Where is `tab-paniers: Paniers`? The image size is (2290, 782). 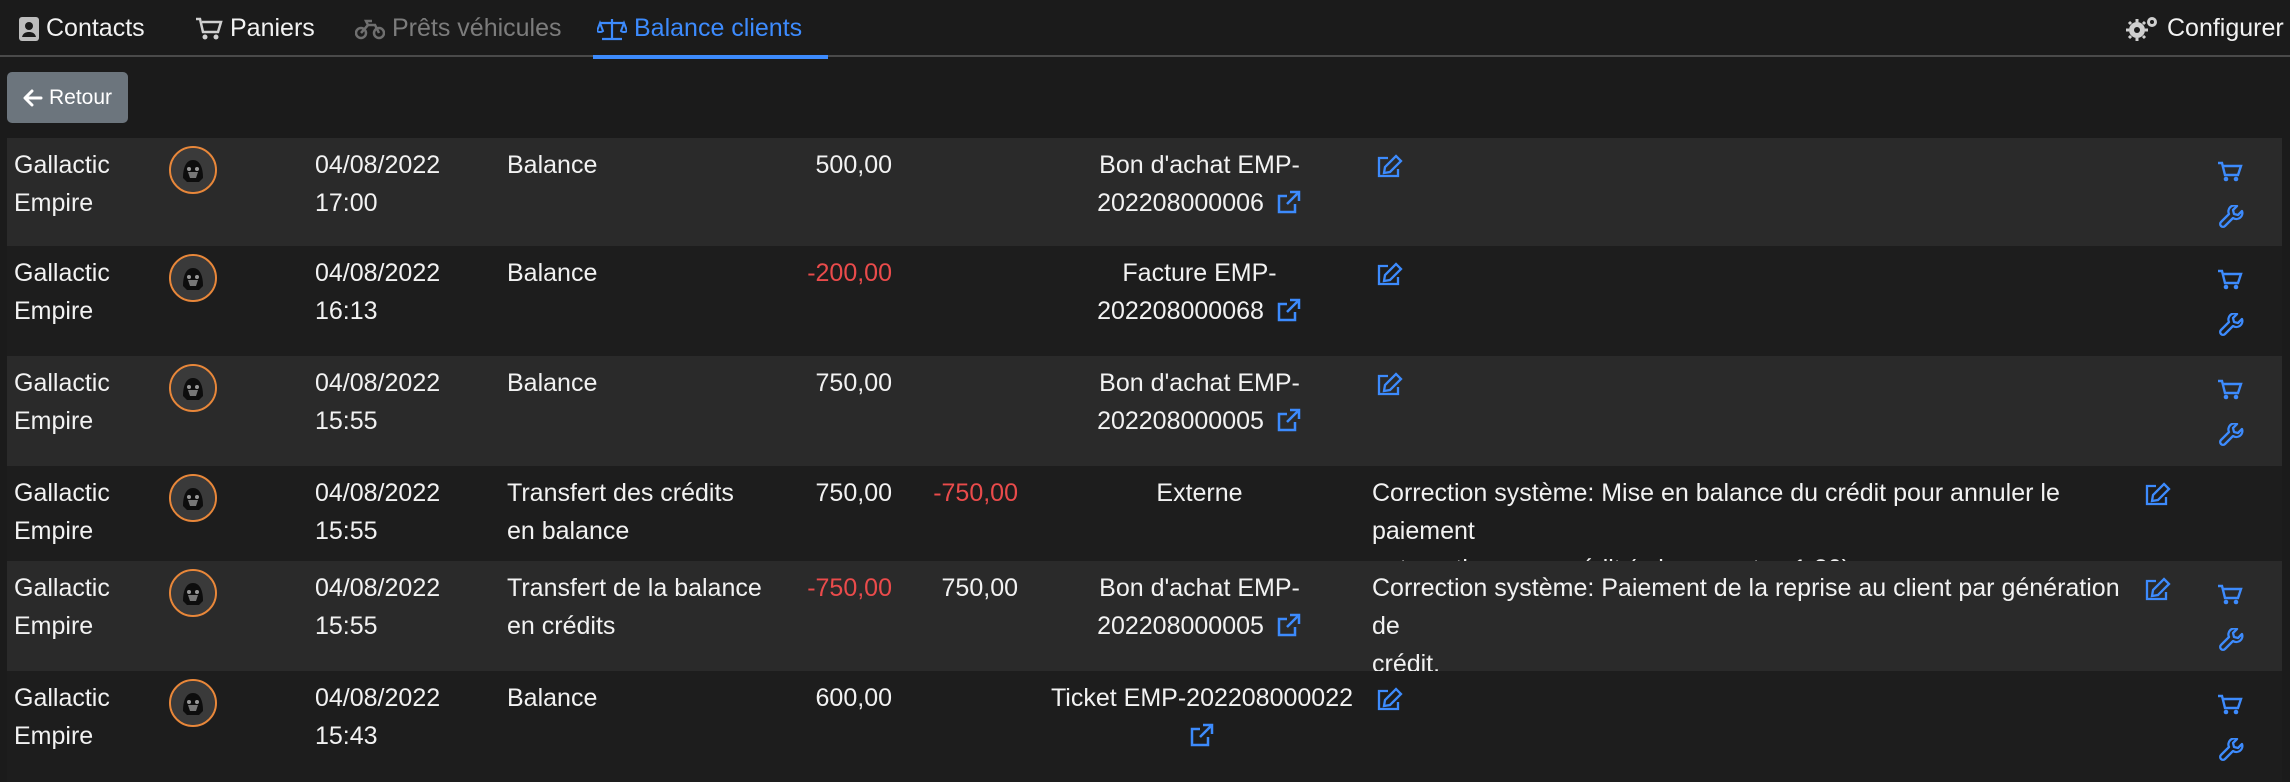
tab-paniers: Paniers is located at coordinates (255, 28).